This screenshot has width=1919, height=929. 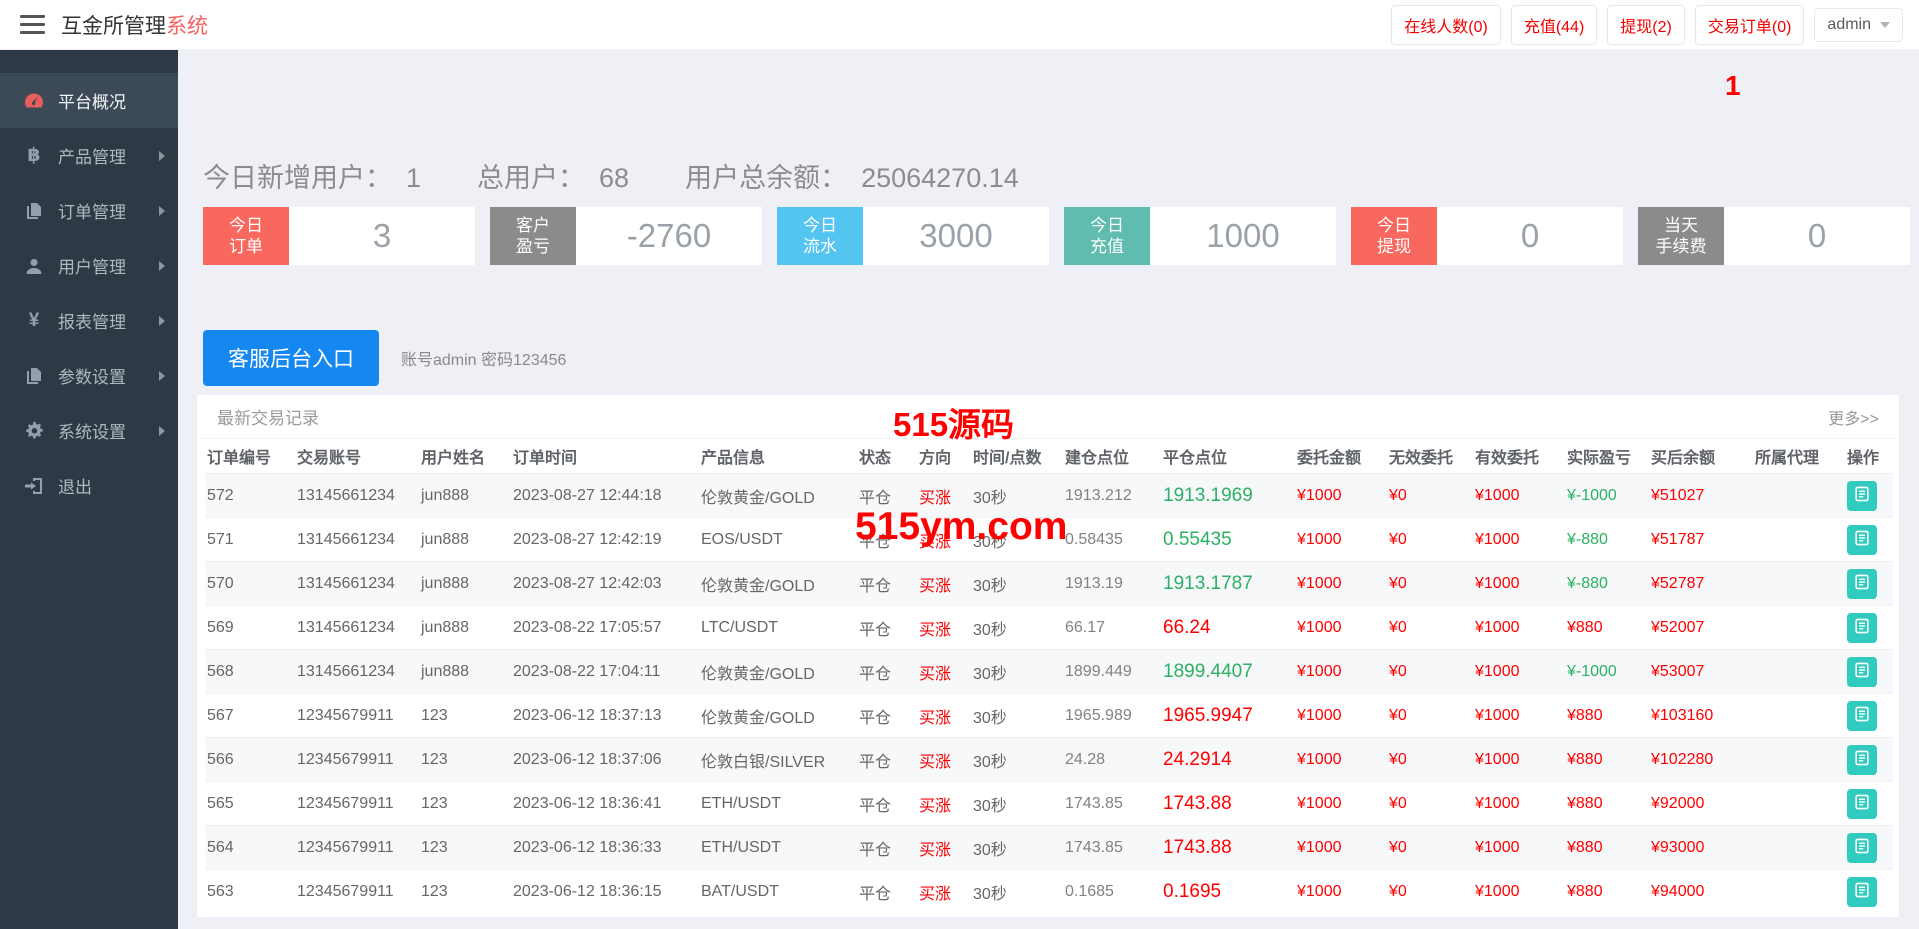 What do you see at coordinates (312, 175) in the screenshot?
I see `stat-item: 今日新增用户： 1` at bounding box center [312, 175].